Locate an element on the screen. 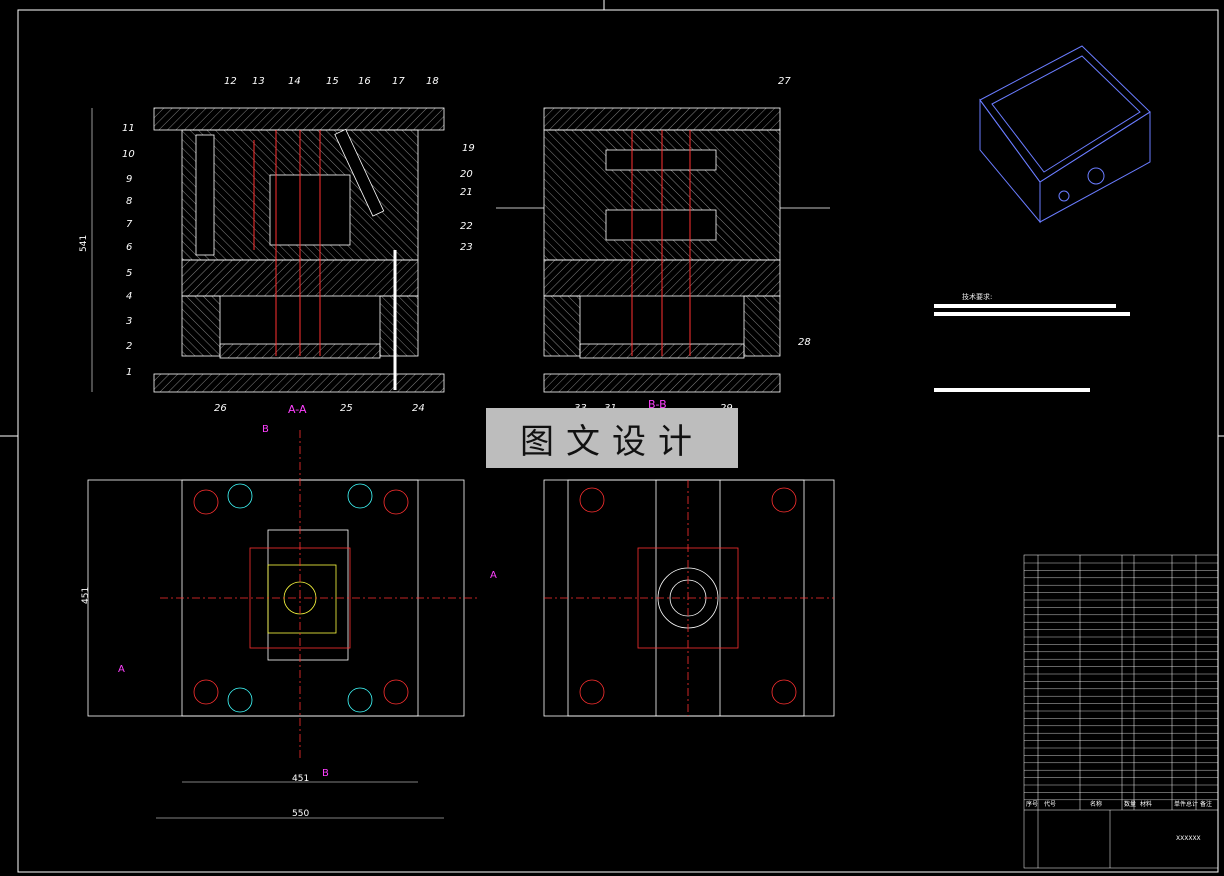 Image resolution: width=1224 pixels, height=876 pixels. svg-text: 541 is located at coordinates (84, 243).